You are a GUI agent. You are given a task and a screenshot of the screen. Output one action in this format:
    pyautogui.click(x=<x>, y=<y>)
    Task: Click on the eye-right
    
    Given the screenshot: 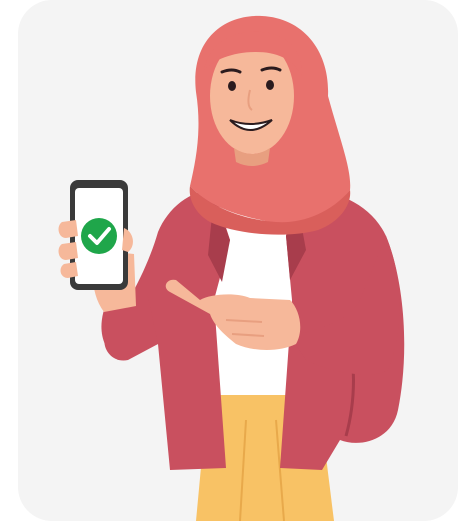 What is the action you would take?
    pyautogui.click(x=270, y=85)
    